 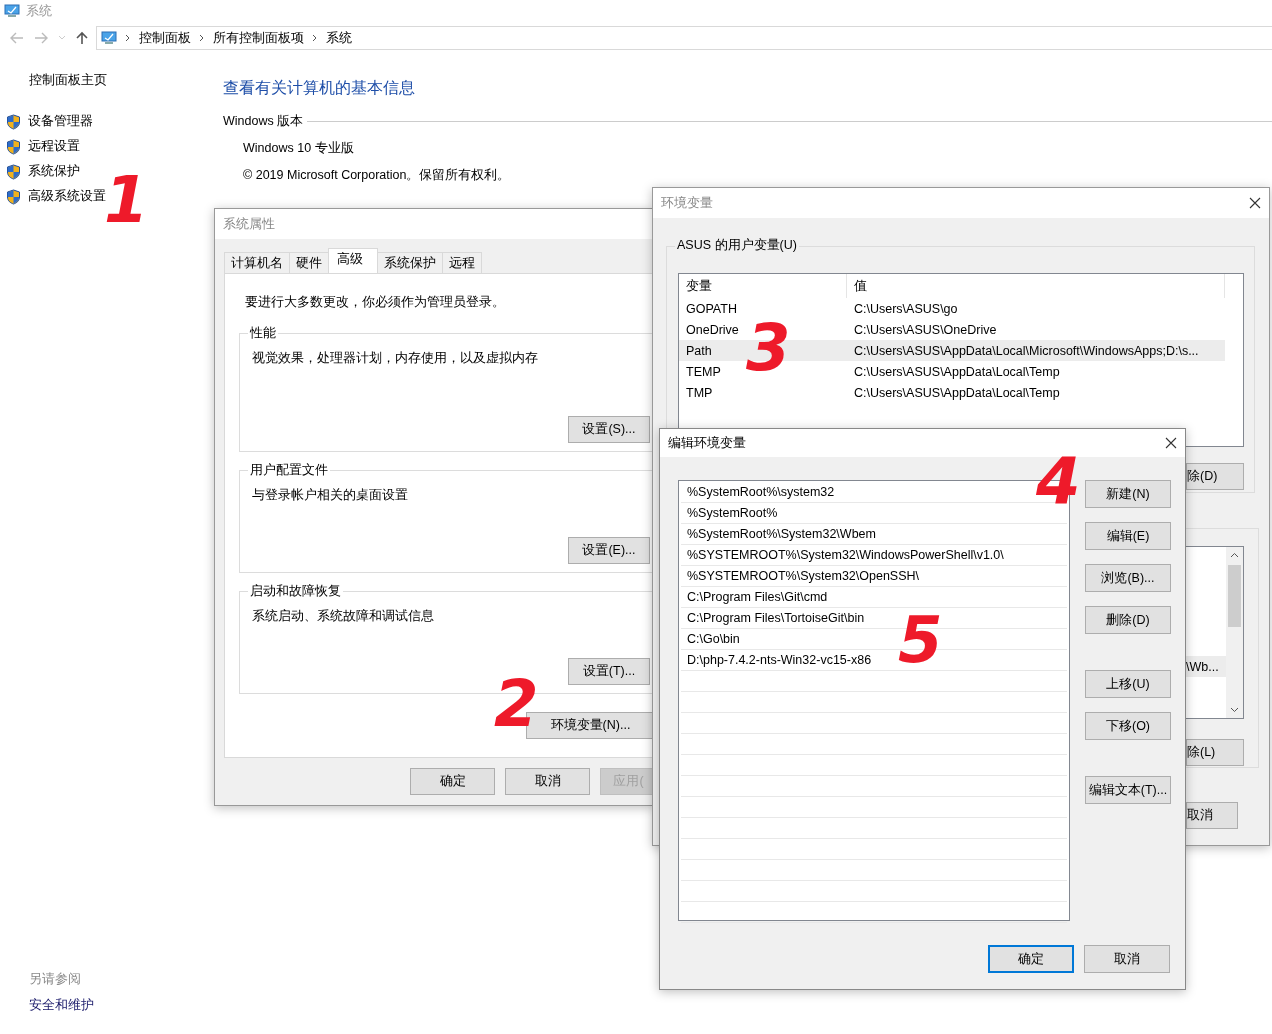 What do you see at coordinates (263, 333) in the screenshot?
I see `group-title: 性能` at bounding box center [263, 333].